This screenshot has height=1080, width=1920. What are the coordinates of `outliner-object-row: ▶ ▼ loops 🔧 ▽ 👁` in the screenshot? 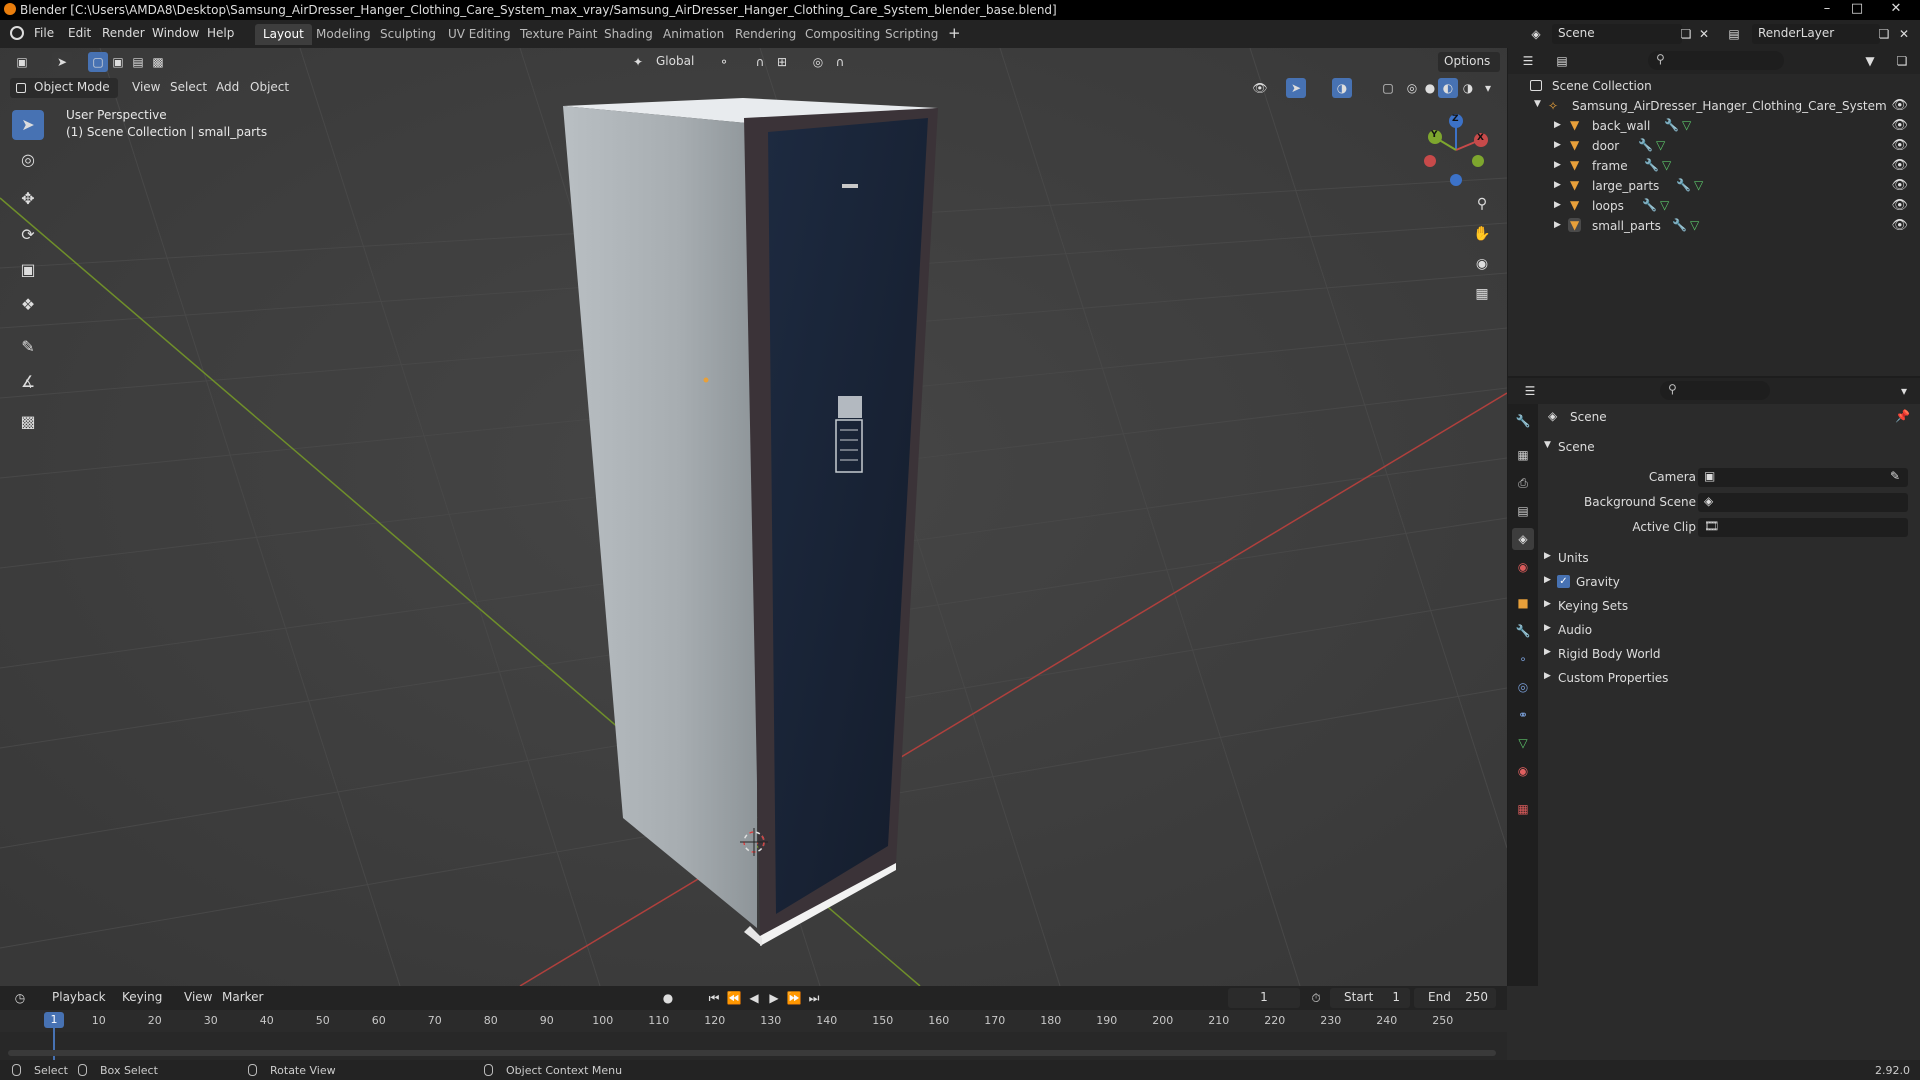 It's located at (1714, 206).